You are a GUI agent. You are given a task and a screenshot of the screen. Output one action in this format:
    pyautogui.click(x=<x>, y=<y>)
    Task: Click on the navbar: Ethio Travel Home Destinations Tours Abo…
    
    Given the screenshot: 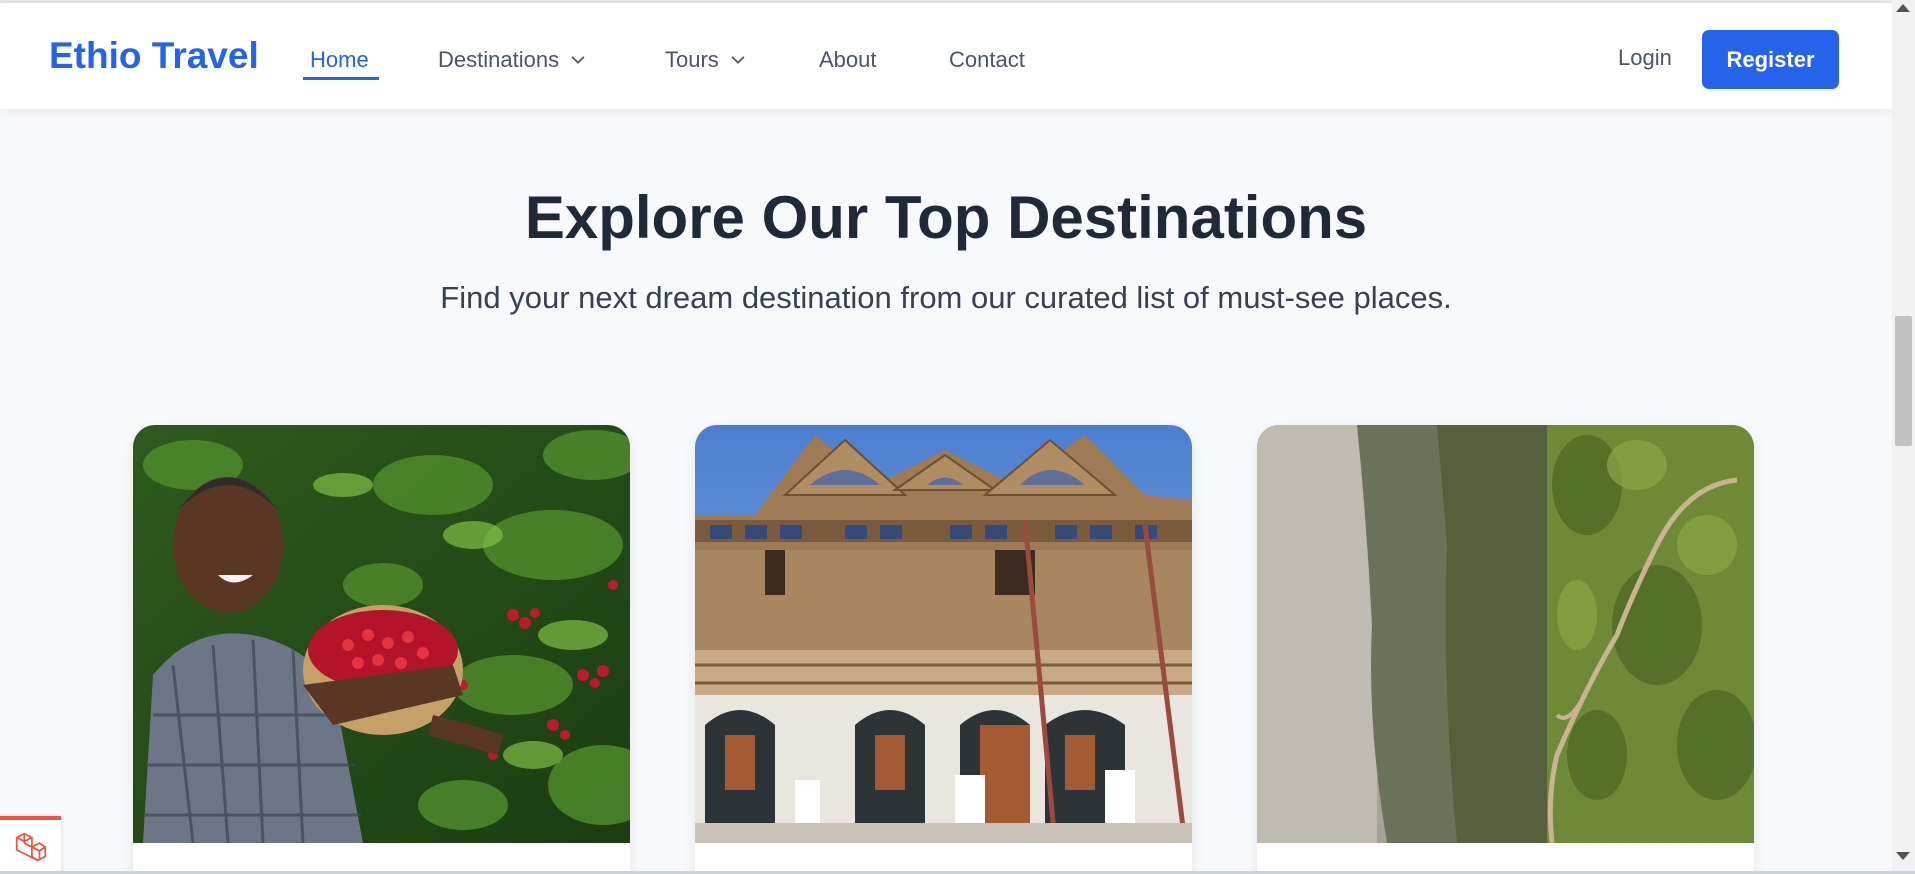 What is the action you would take?
    pyautogui.click(x=946, y=56)
    